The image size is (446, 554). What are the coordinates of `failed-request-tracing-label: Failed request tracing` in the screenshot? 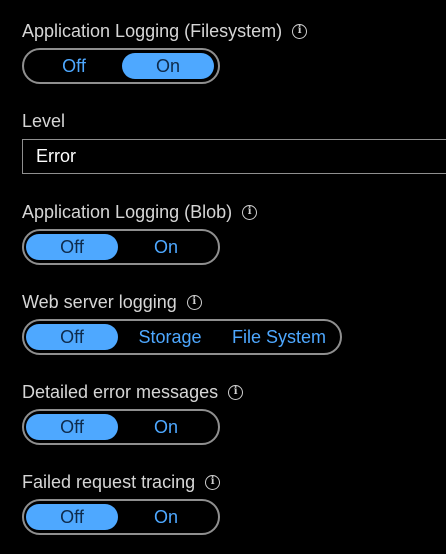 It's located at (109, 482).